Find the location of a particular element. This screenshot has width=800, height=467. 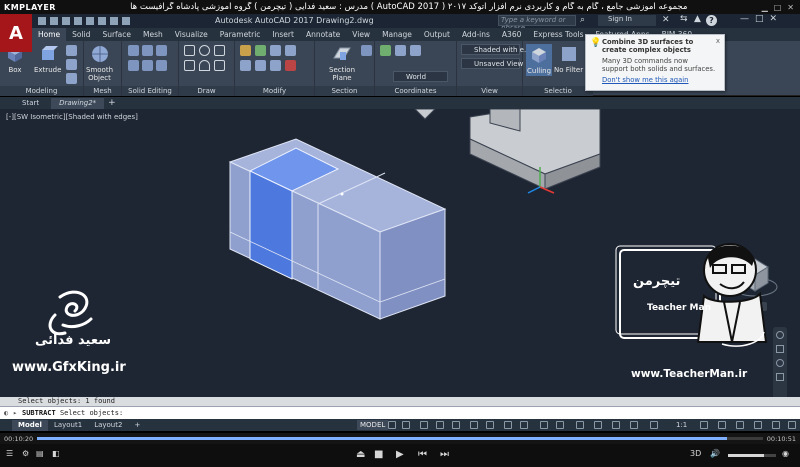

layout-tab-model: Model is located at coordinates (30, 425).